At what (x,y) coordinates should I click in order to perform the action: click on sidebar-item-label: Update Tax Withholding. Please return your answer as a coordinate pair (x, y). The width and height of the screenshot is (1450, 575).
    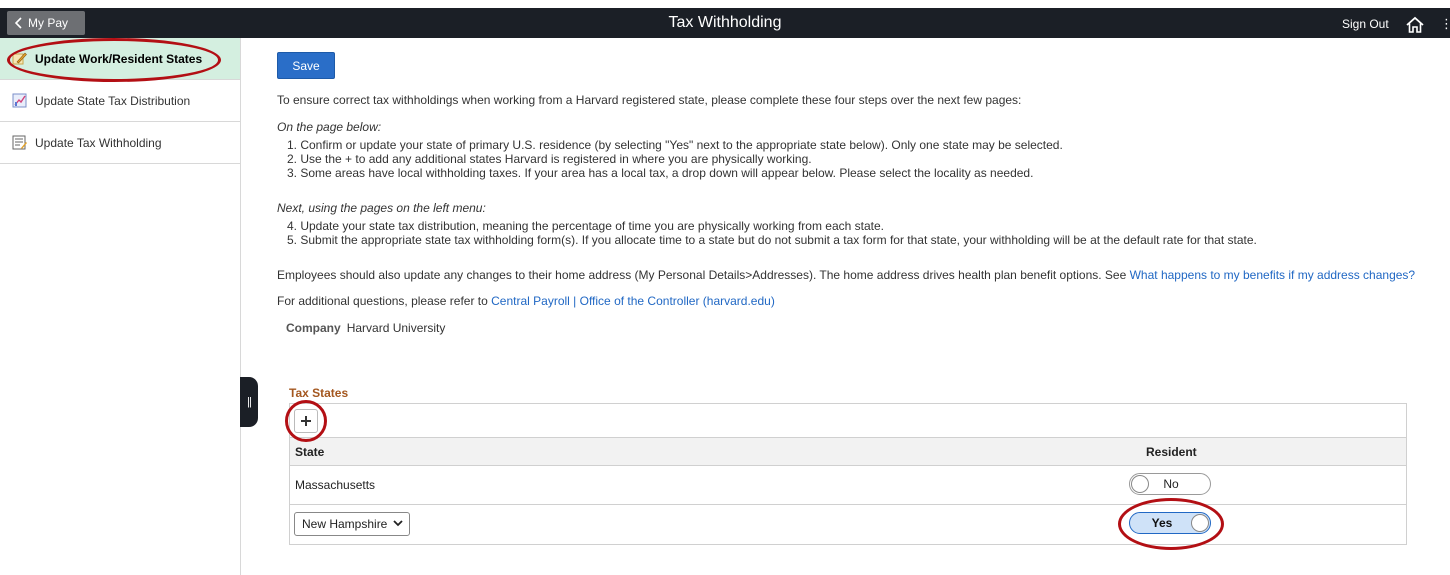
    Looking at the image, I should click on (98, 142).